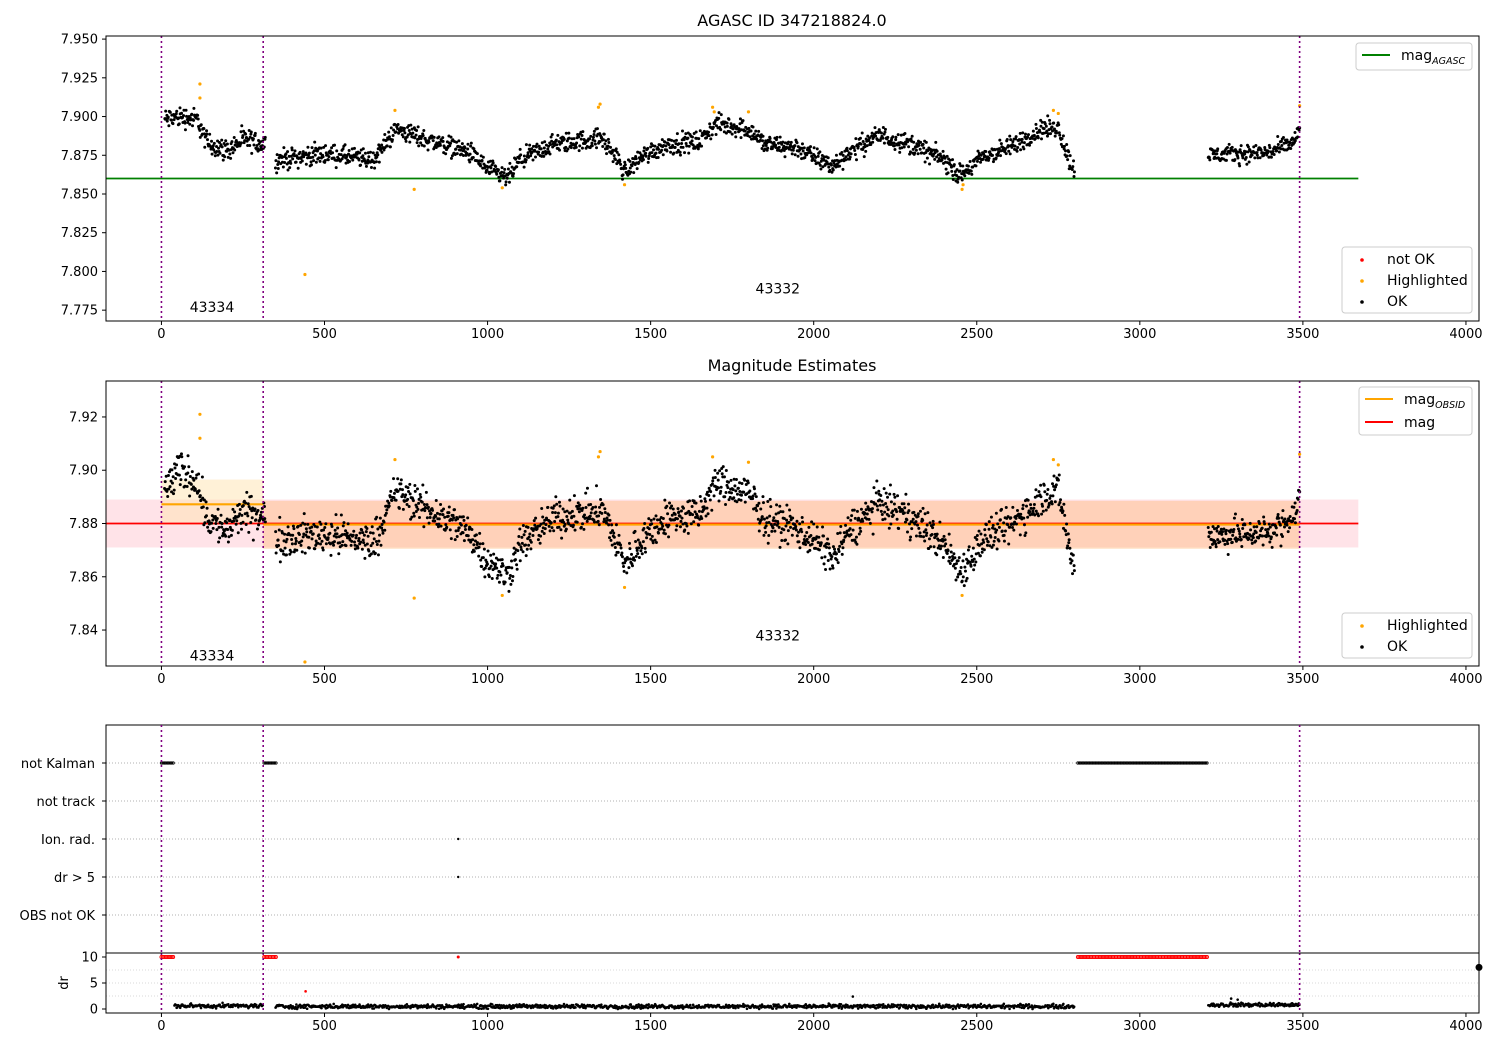  I want to click on x-tick-label: 1500, so click(650, 679).